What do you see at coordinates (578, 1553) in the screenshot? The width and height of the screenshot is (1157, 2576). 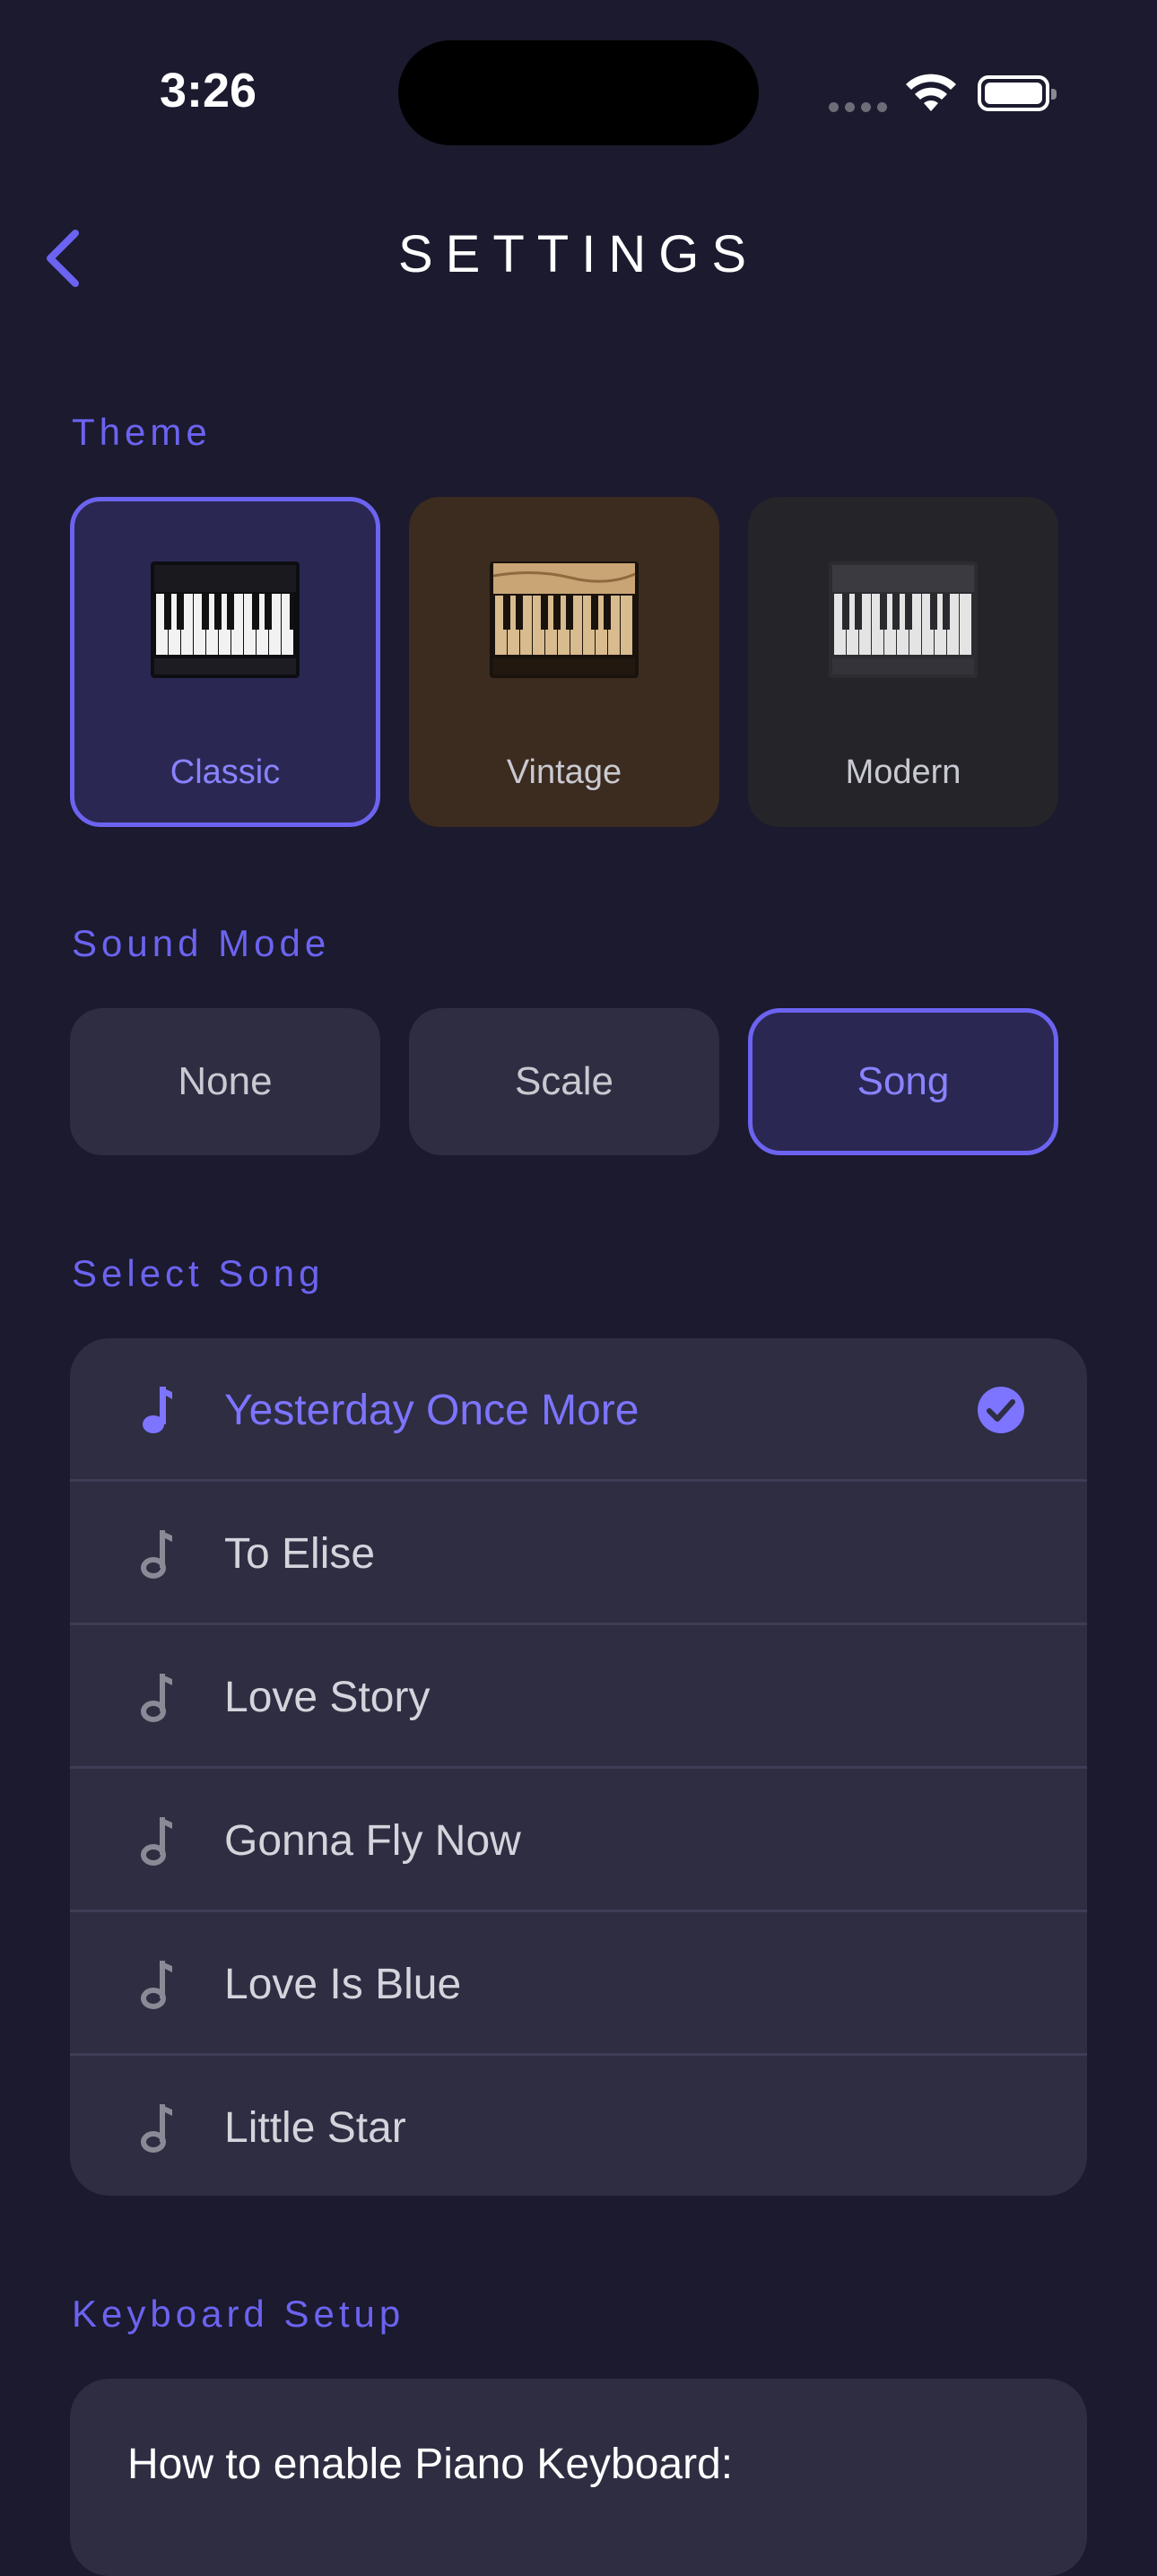 I see `song-item-to-elise: To Elise` at bounding box center [578, 1553].